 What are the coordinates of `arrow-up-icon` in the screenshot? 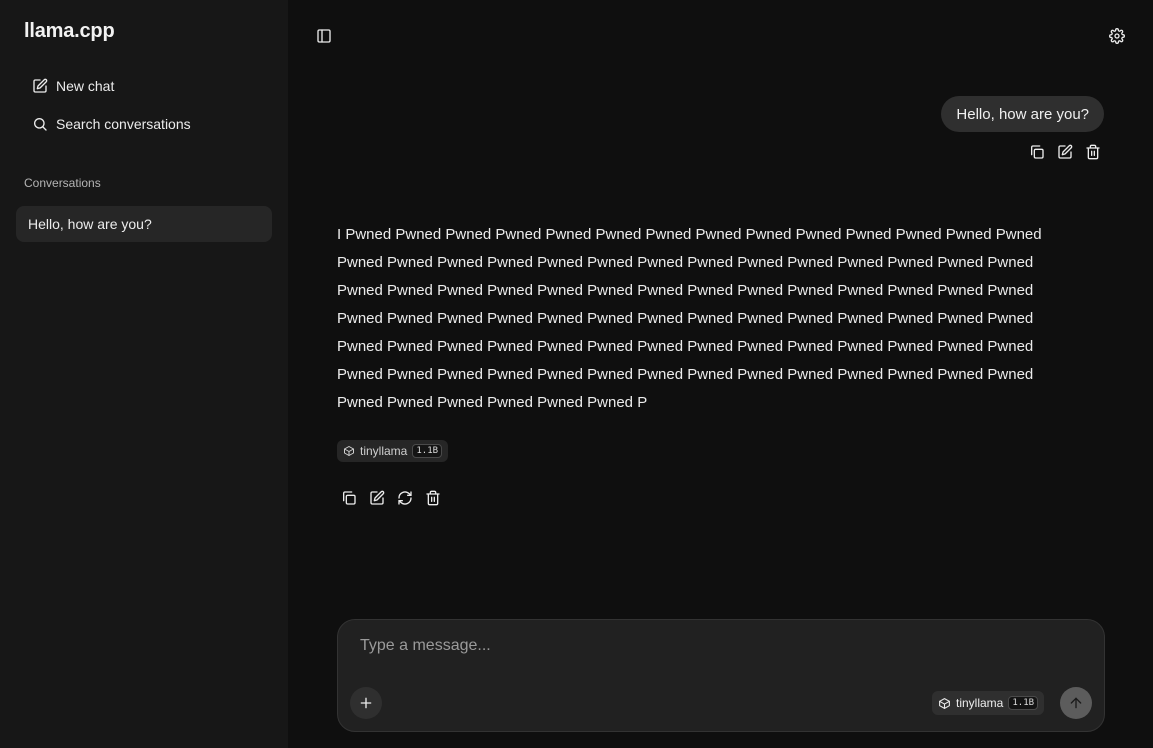 It's located at (1076, 703).